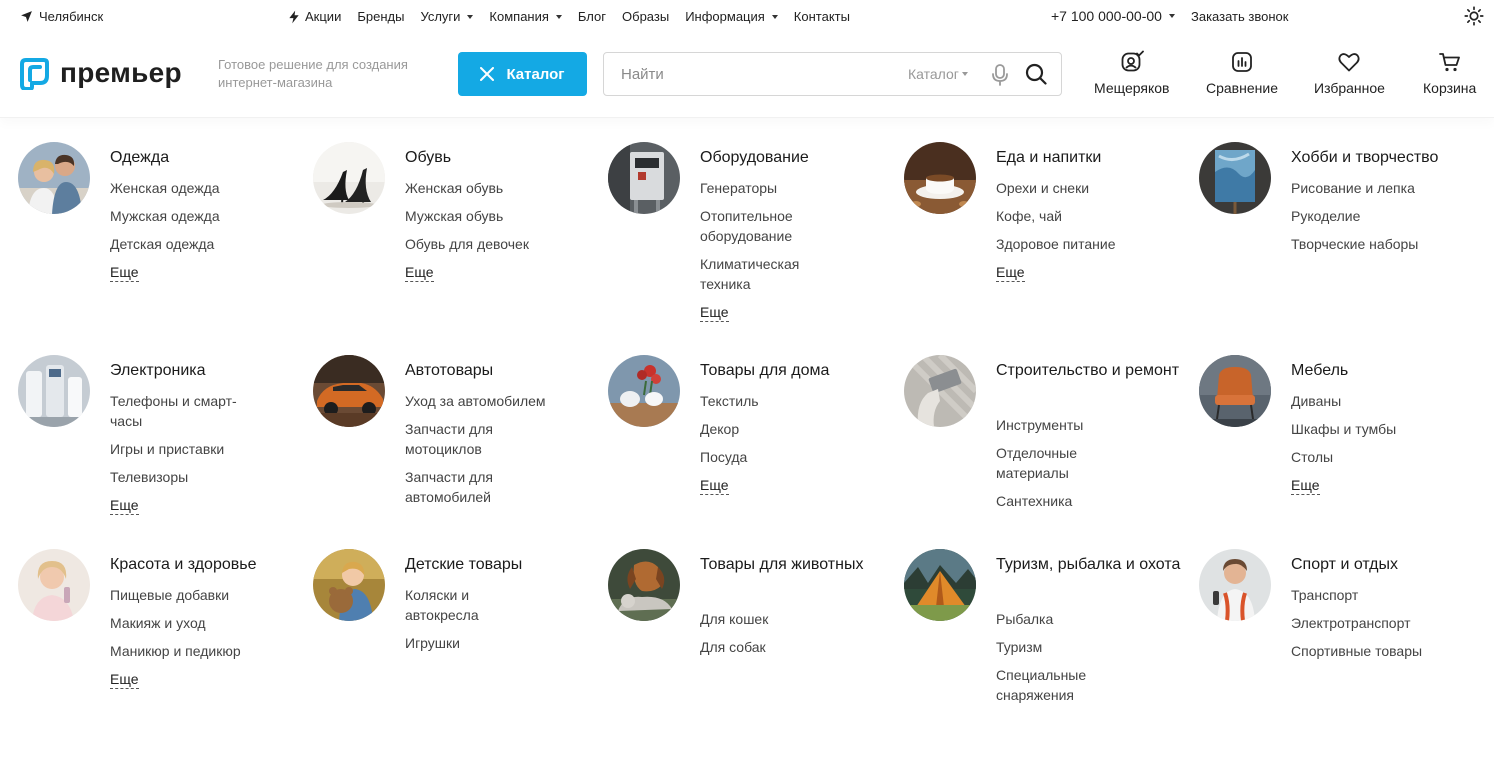  Describe the element at coordinates (1046, 685) in the screenshot. I see `subcategory-link: Специальные снаряжения` at that location.